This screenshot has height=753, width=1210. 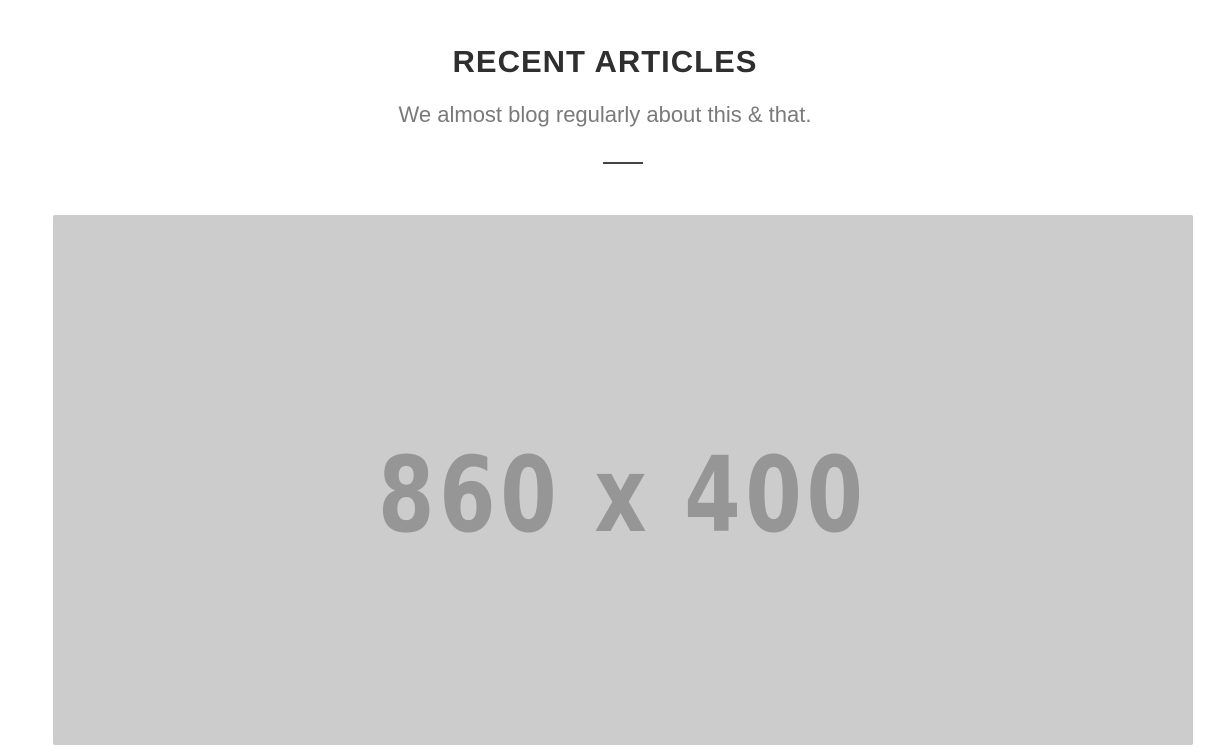 What do you see at coordinates (623, 163) in the screenshot?
I see `title-divider` at bounding box center [623, 163].